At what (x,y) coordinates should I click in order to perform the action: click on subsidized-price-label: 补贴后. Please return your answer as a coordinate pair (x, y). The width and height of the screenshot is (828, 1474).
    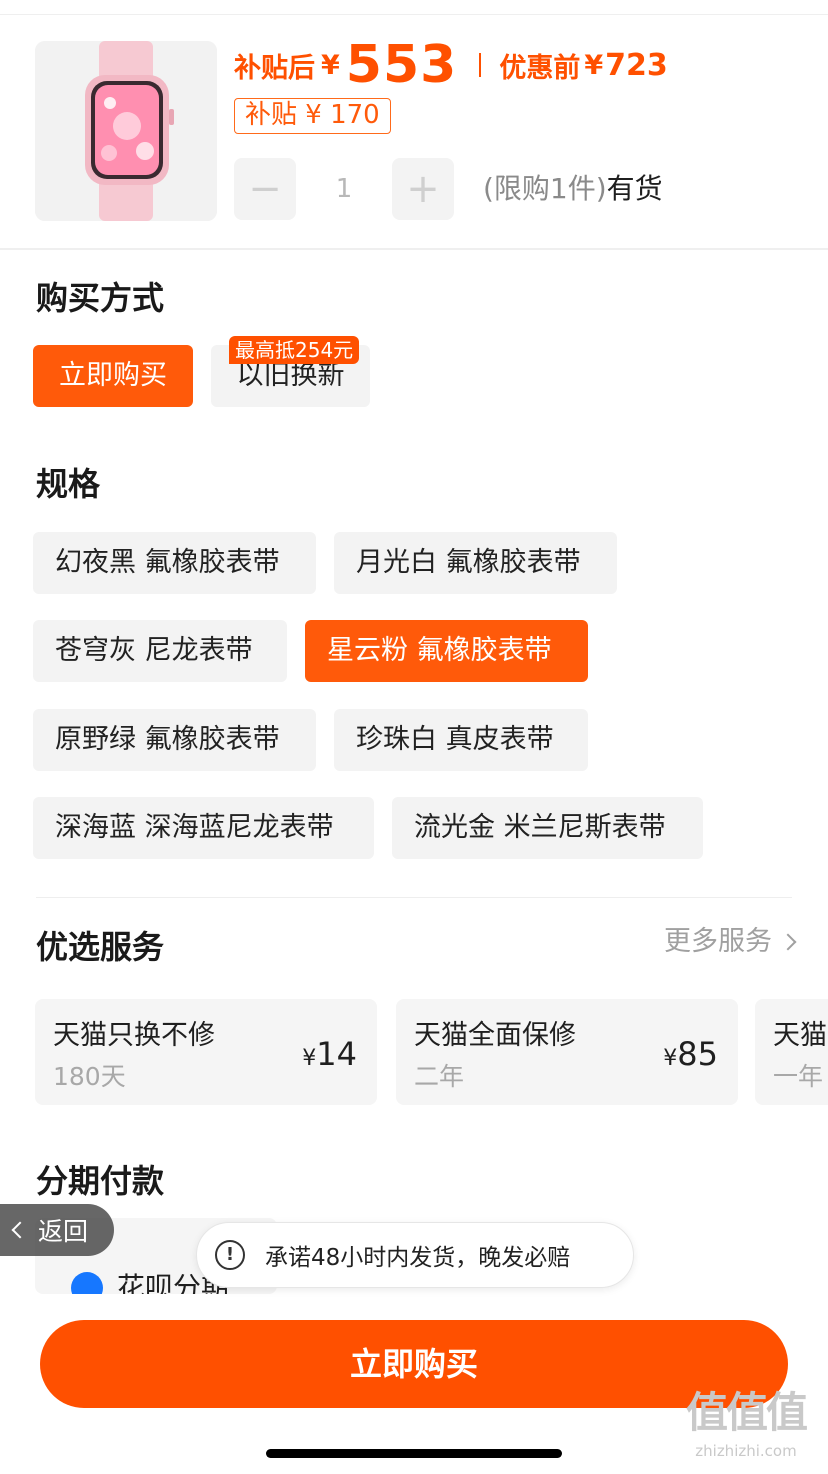
    Looking at the image, I should click on (274, 68).